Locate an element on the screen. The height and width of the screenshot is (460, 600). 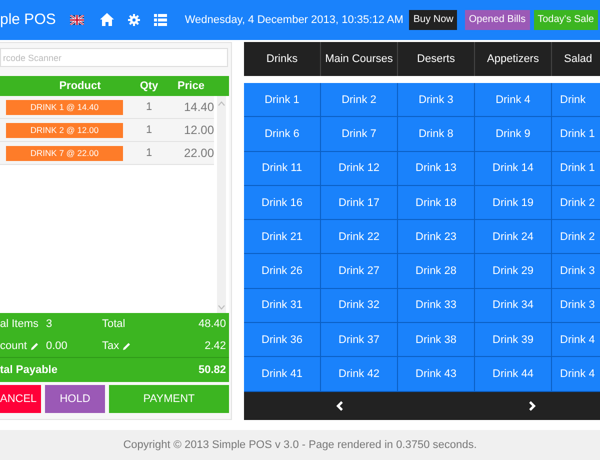
product-button: DRINK 2 @ 12.00 is located at coordinates (64, 130).